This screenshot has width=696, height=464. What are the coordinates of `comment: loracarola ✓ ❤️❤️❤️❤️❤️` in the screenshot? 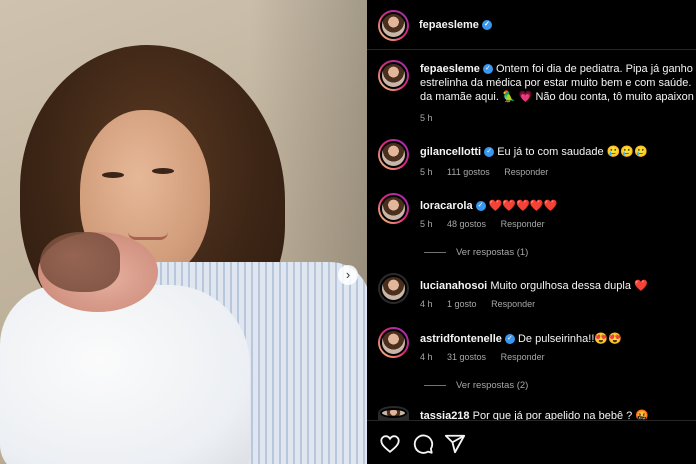 It's located at (488, 205).